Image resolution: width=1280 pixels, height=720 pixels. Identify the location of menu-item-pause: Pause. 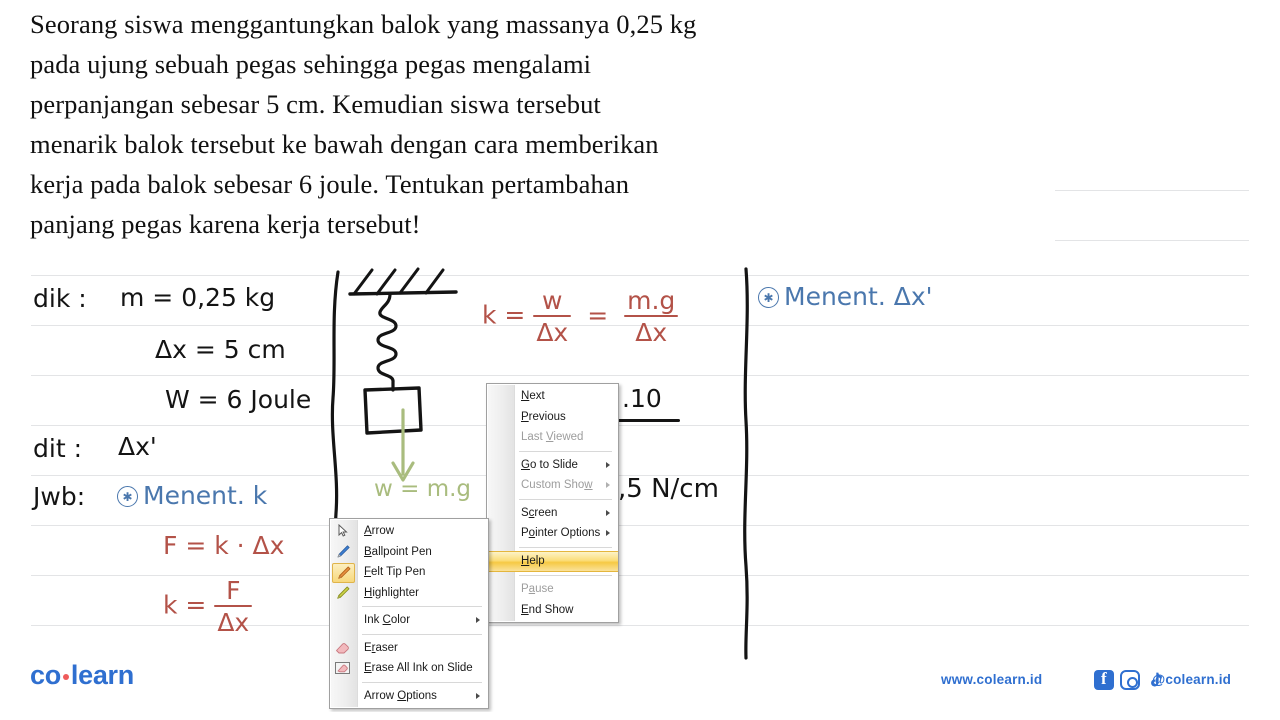
(552, 589).